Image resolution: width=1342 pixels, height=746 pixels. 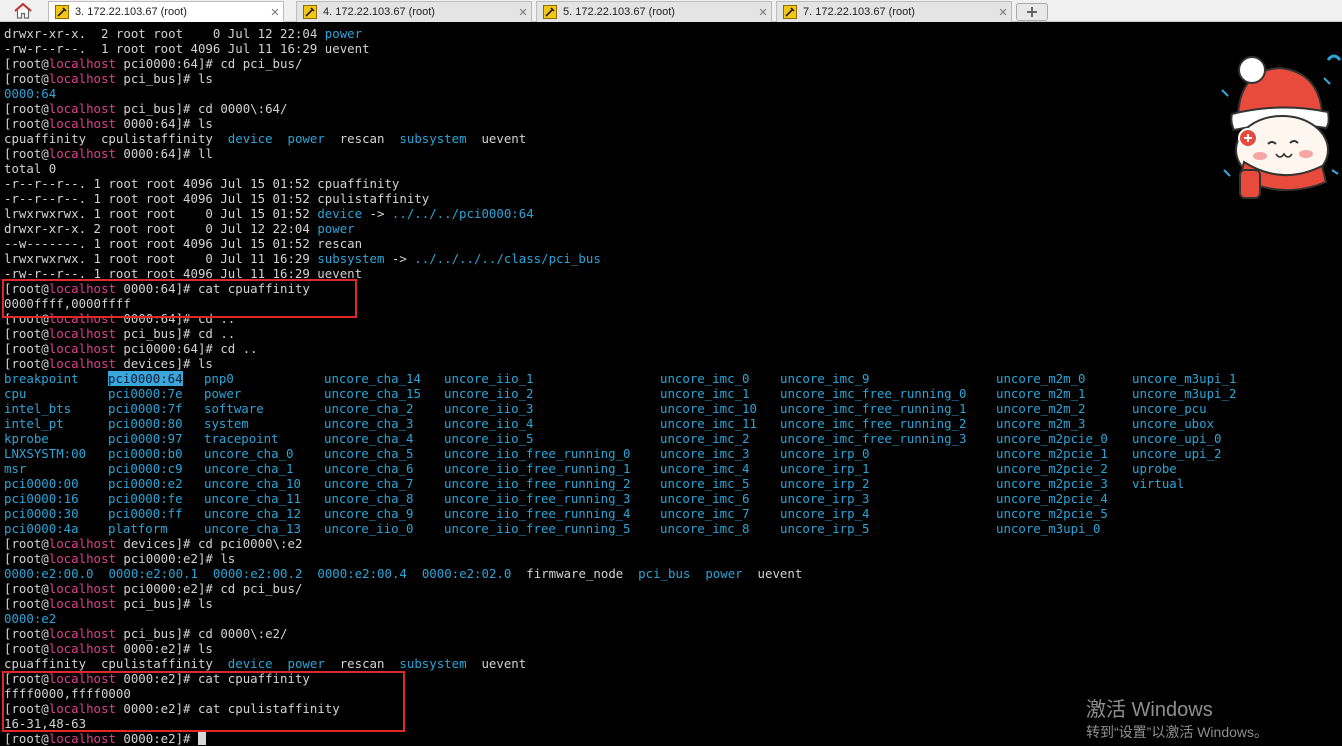 I want to click on terminal-segment: ->, so click(x=377, y=213).